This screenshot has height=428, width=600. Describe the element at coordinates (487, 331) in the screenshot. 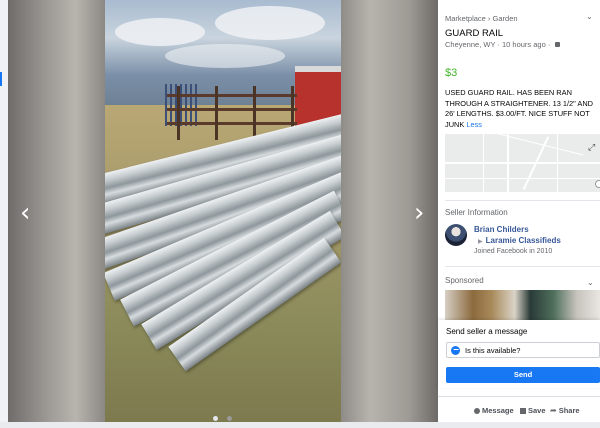

I see `message-heading: Send seller a message` at that location.